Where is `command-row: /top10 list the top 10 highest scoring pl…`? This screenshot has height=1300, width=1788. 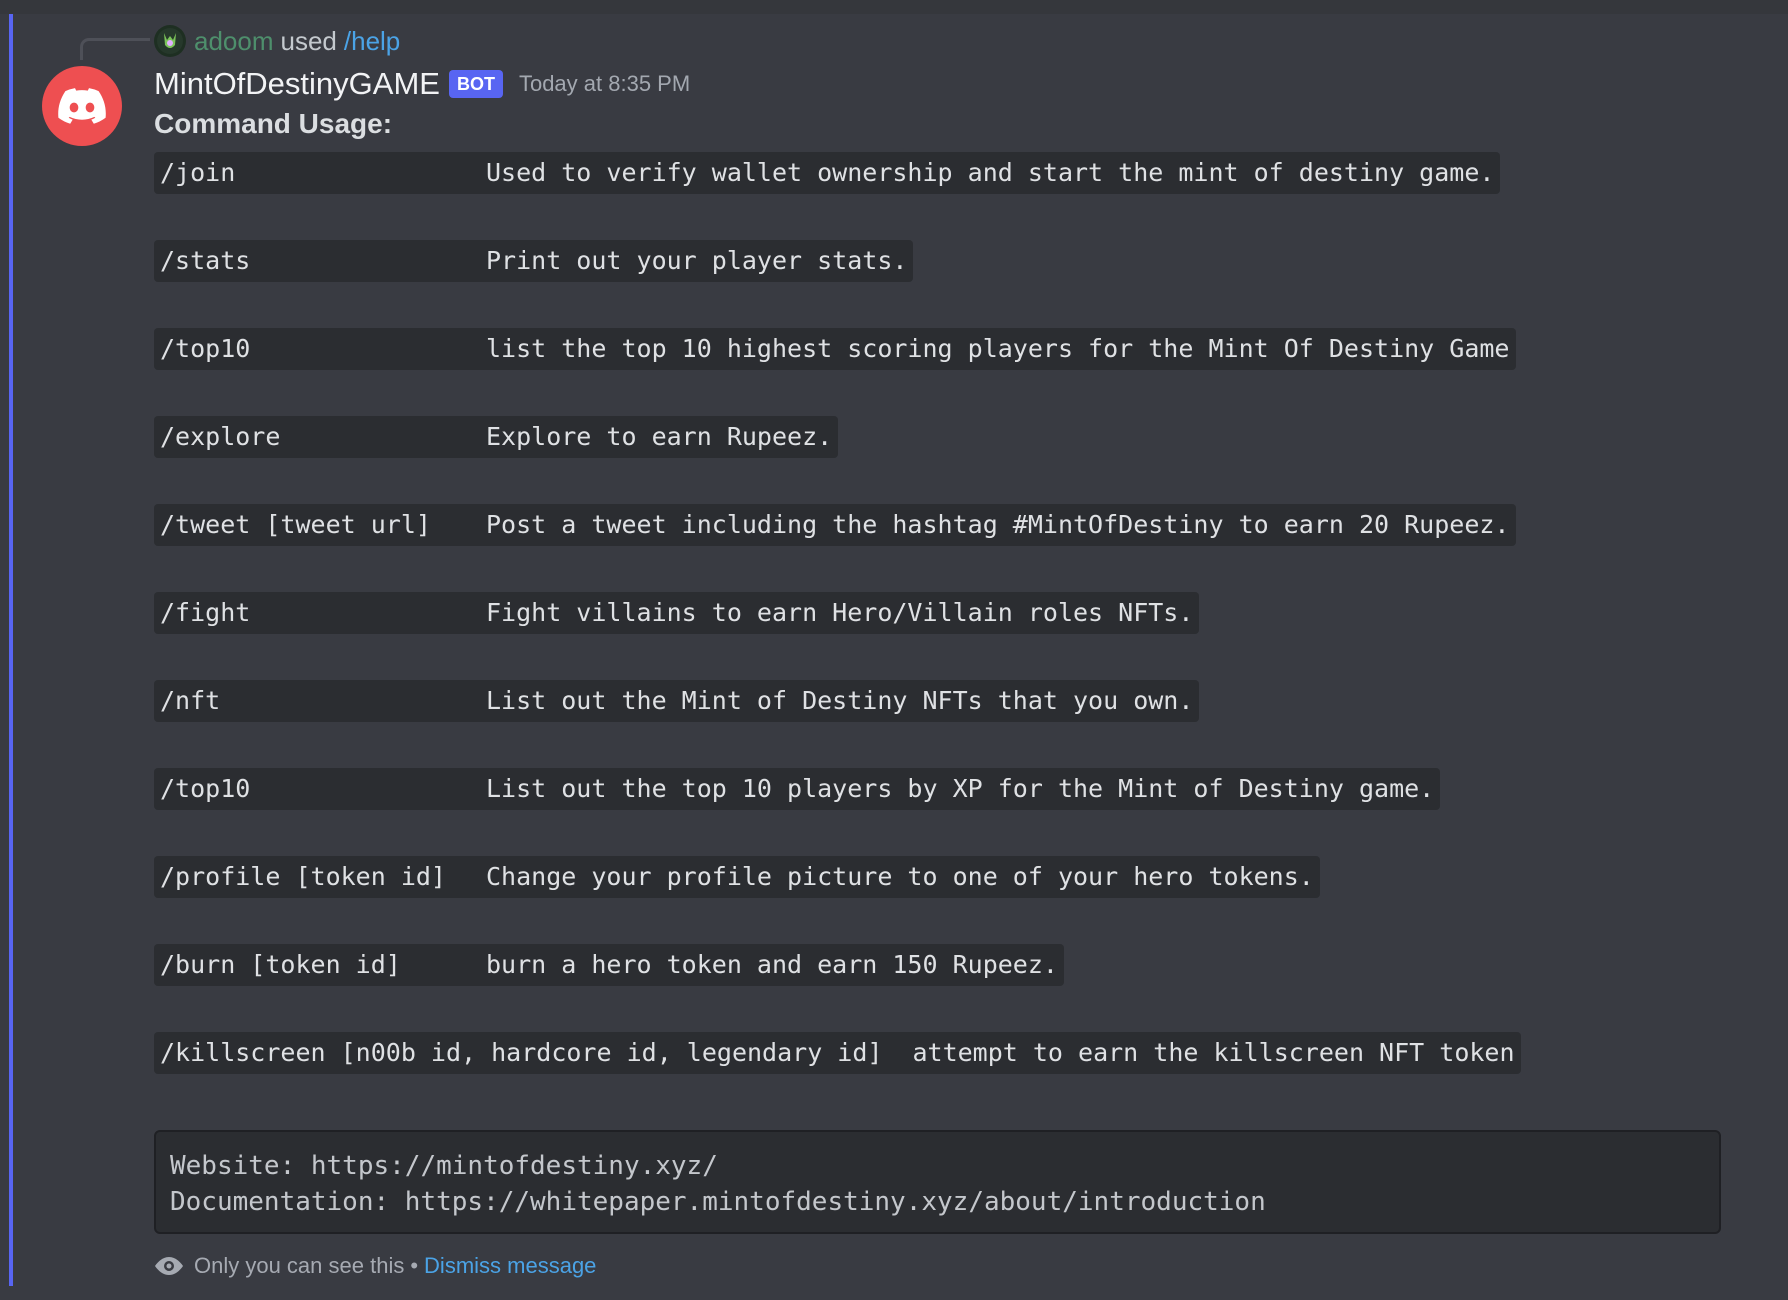
command-row: /top10 list the top 10 highest scoring pl… is located at coordinates (835, 349).